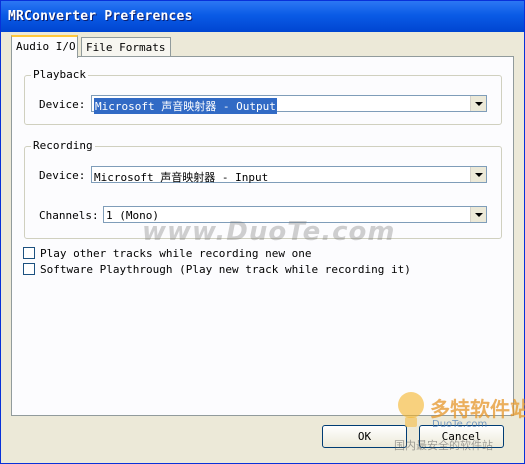 This screenshot has width=525, height=464. I want to click on recording-group-label: Recording, so click(63, 145).